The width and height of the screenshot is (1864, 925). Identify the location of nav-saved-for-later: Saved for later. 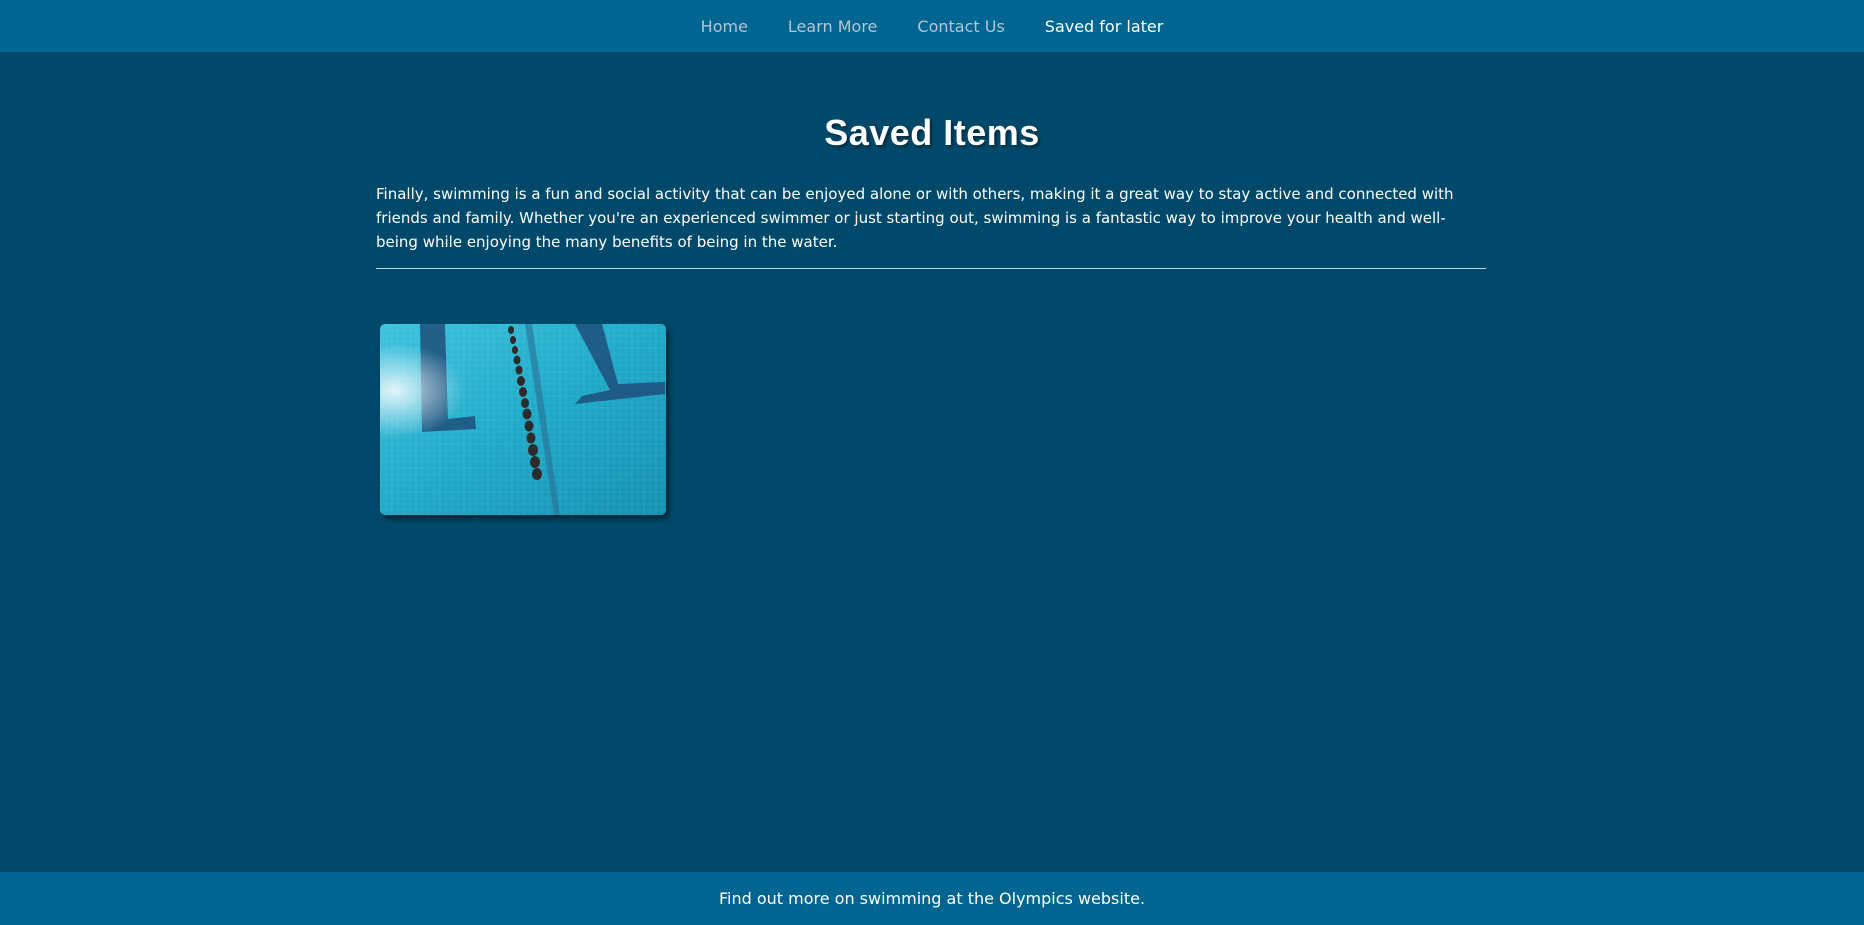
(1104, 26).